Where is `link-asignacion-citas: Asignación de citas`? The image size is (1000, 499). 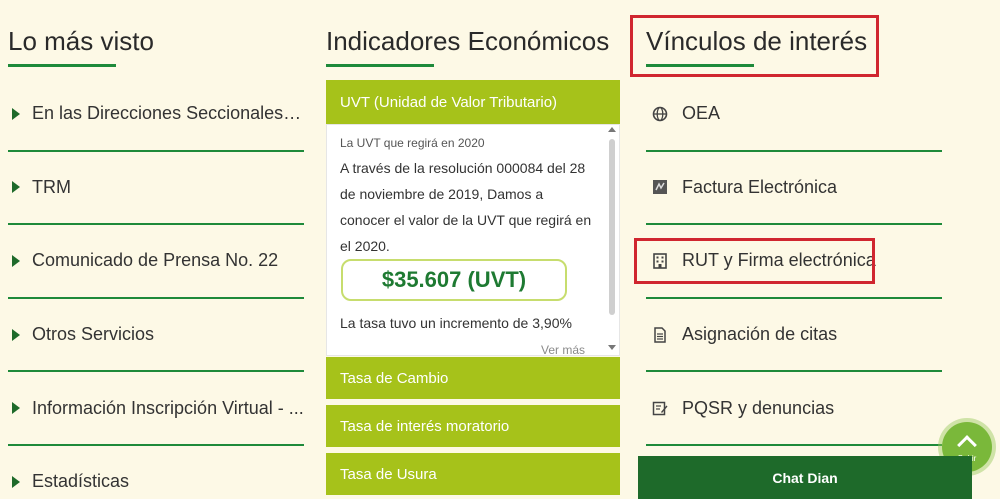
link-asignacion-citas: Asignación de citas is located at coordinates (794, 336).